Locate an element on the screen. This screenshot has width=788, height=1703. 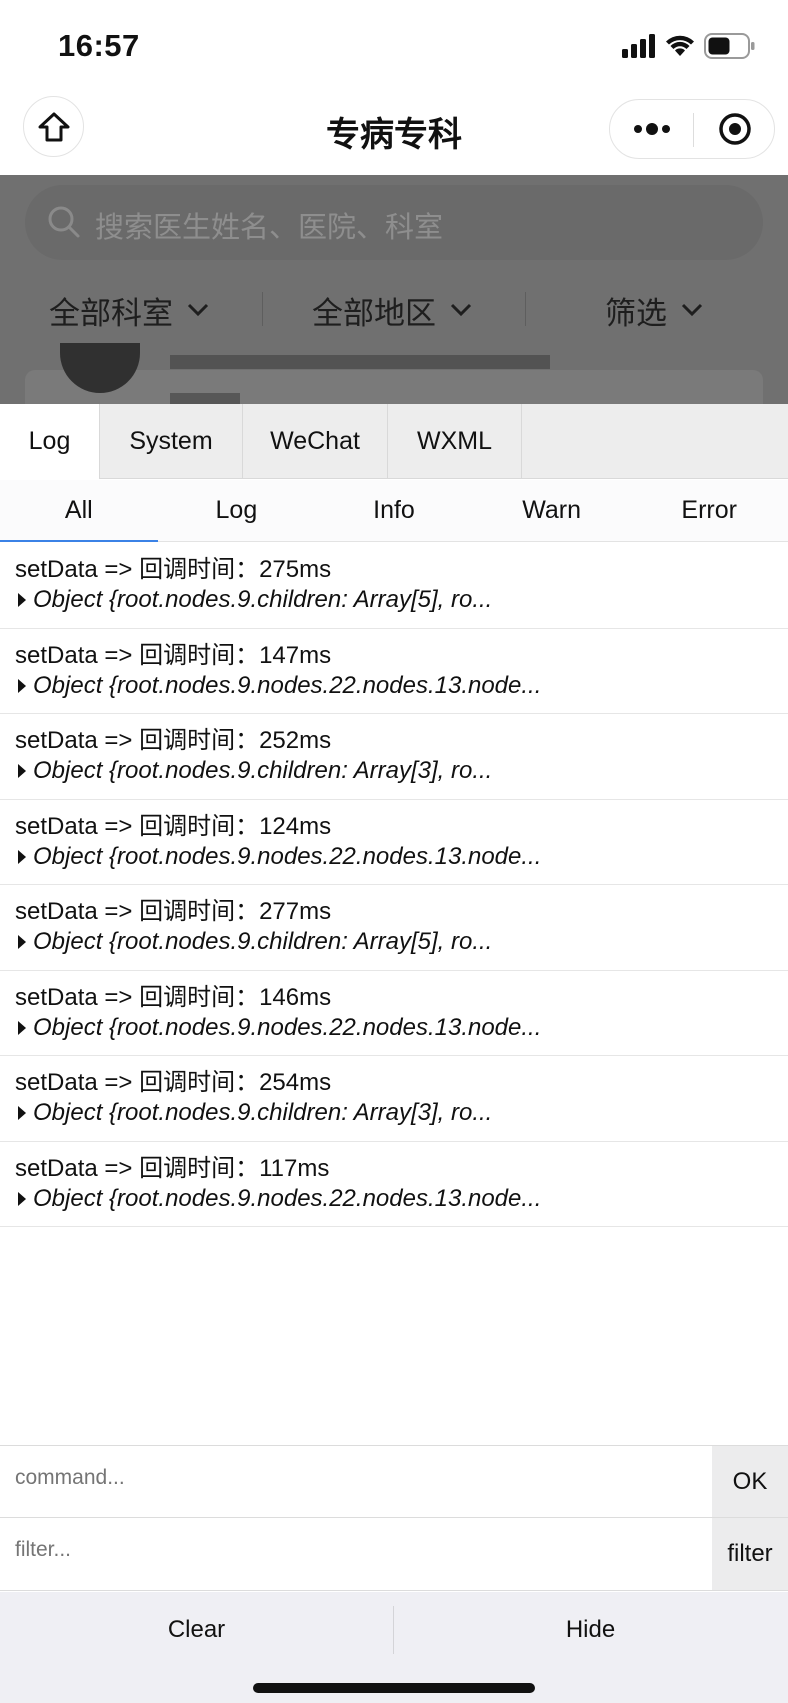
hide-button: Hide is located at coordinates (590, 1630).